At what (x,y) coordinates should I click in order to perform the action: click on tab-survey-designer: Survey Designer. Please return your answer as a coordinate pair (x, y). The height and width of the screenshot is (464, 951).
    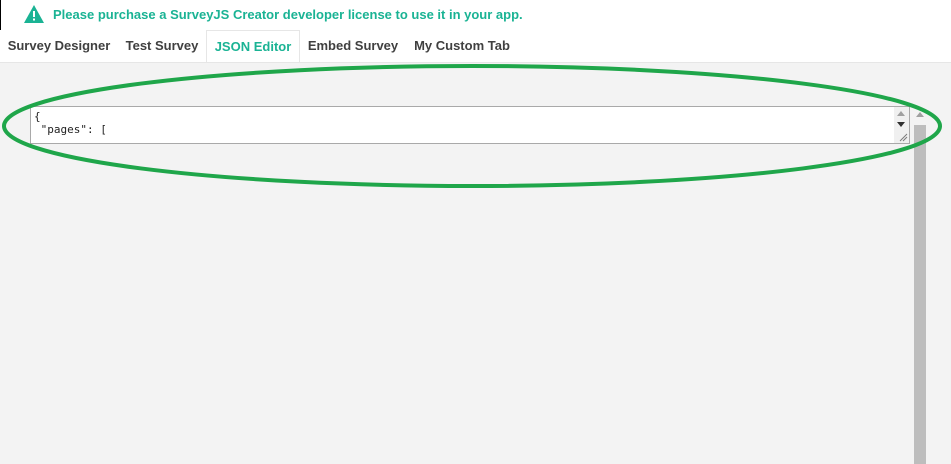
    Looking at the image, I should click on (59, 46).